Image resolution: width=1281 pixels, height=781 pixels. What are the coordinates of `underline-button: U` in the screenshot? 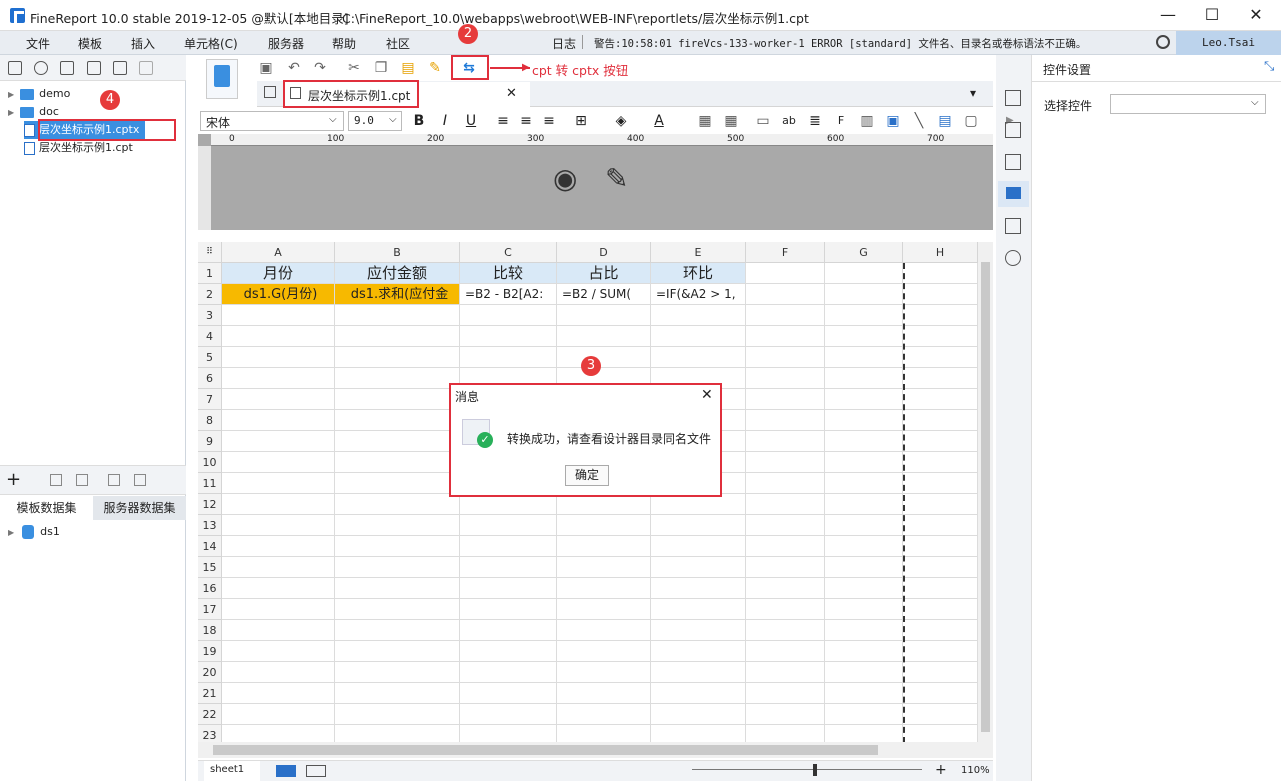 It's located at (471, 121).